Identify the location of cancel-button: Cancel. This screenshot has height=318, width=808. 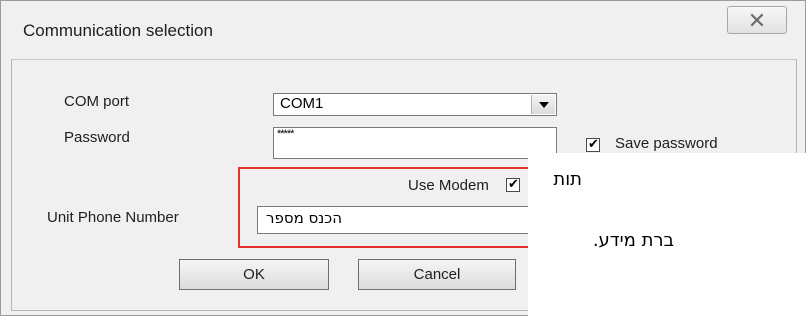
(437, 274).